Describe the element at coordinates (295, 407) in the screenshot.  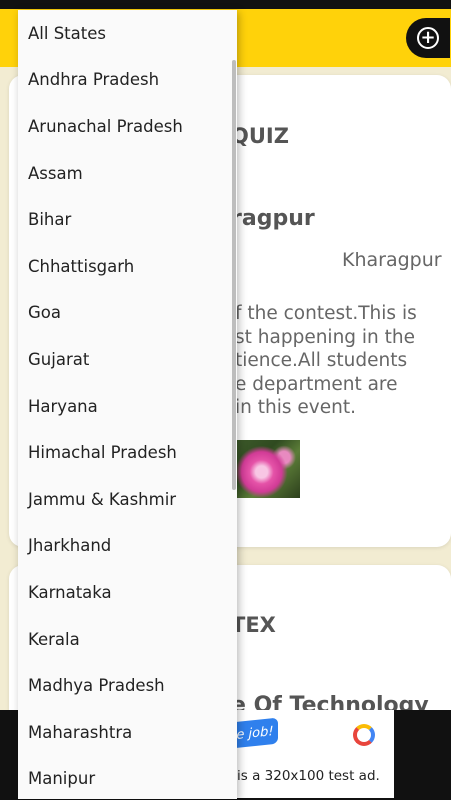
I see `description-line: in this event.` at that location.